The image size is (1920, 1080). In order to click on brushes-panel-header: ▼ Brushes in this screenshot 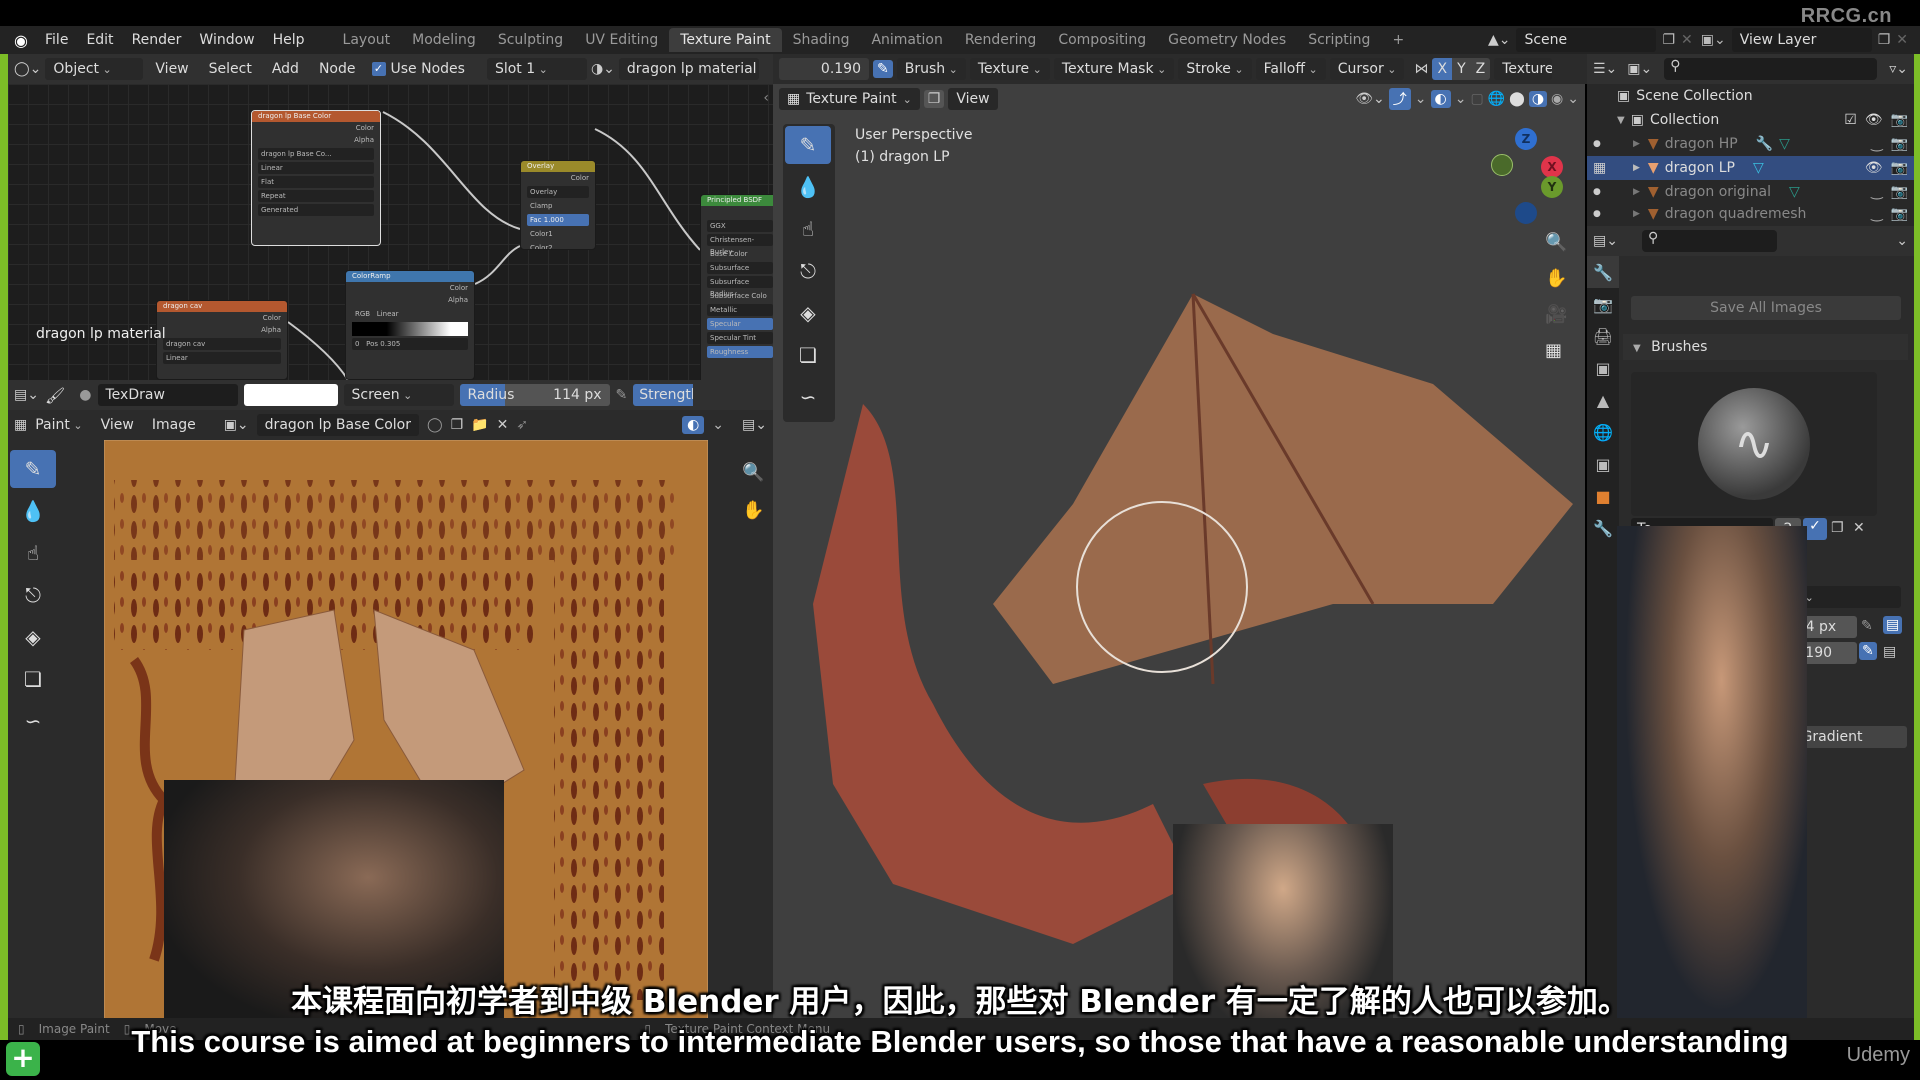, I will do `click(1765, 347)`.